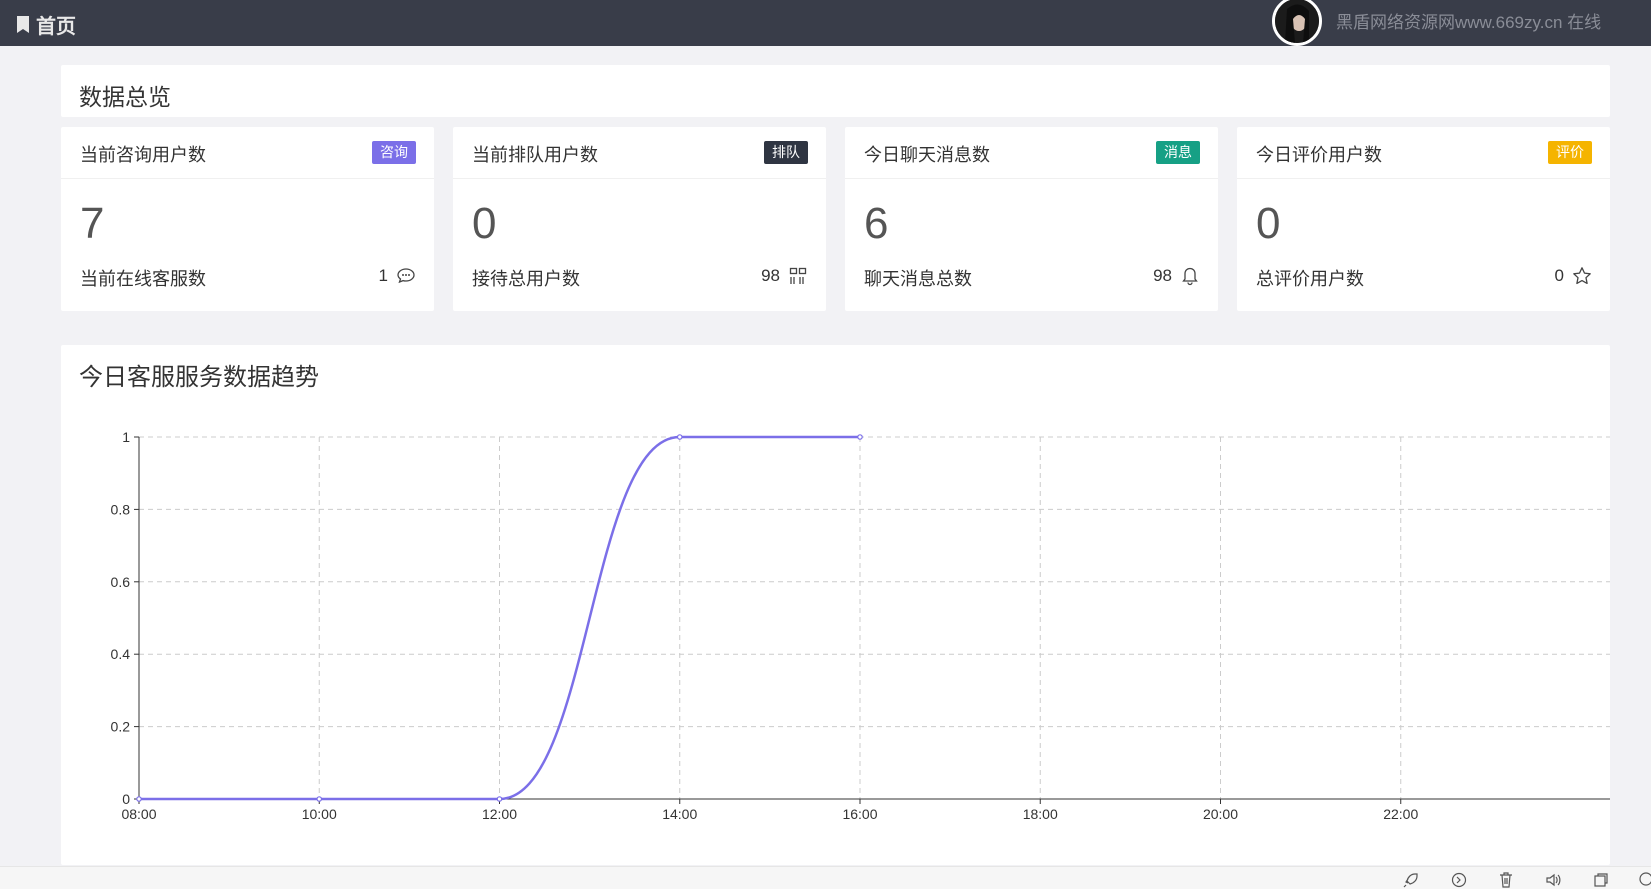 This screenshot has width=1651, height=889. Describe the element at coordinates (1468, 20) in the screenshot. I see `user-status: 黑盾网络资源网www.669zy.cn 在线` at that location.